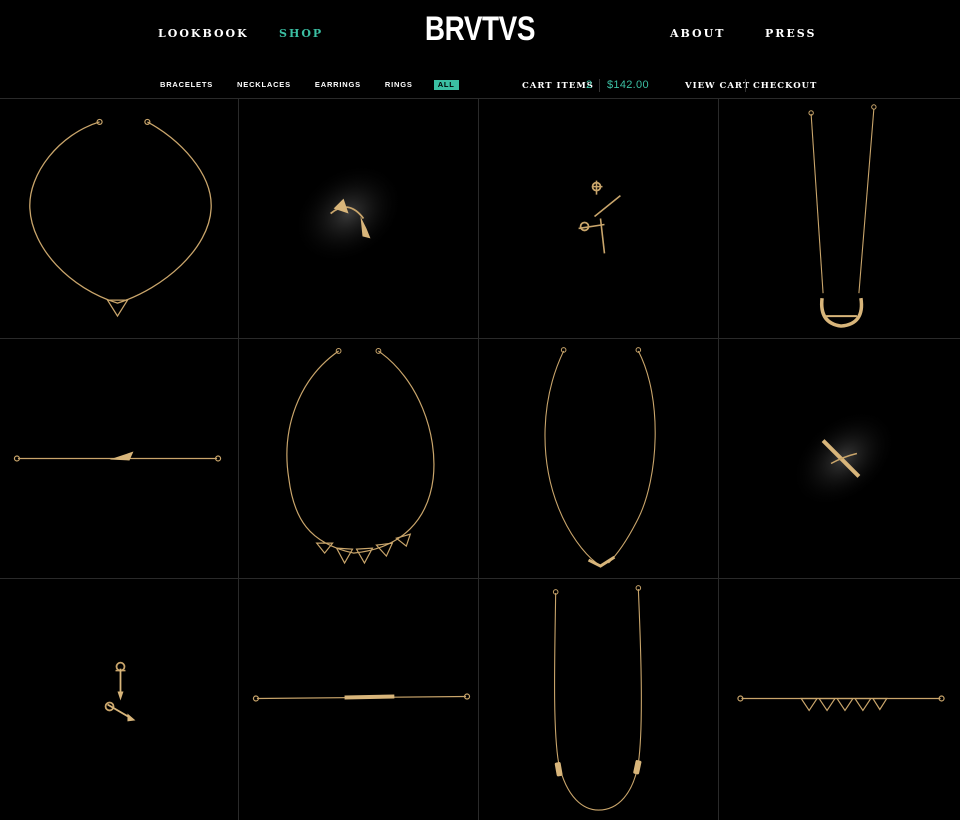 The height and width of the screenshot is (820, 960). I want to click on category-filter: BRACELETS NECKLACES EARRINGS RINGS ALL, so click(321, 85).